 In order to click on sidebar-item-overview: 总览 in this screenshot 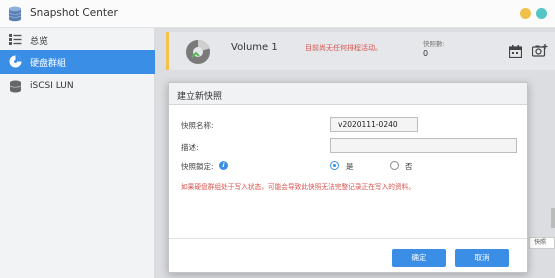, I will do `click(77, 40)`.